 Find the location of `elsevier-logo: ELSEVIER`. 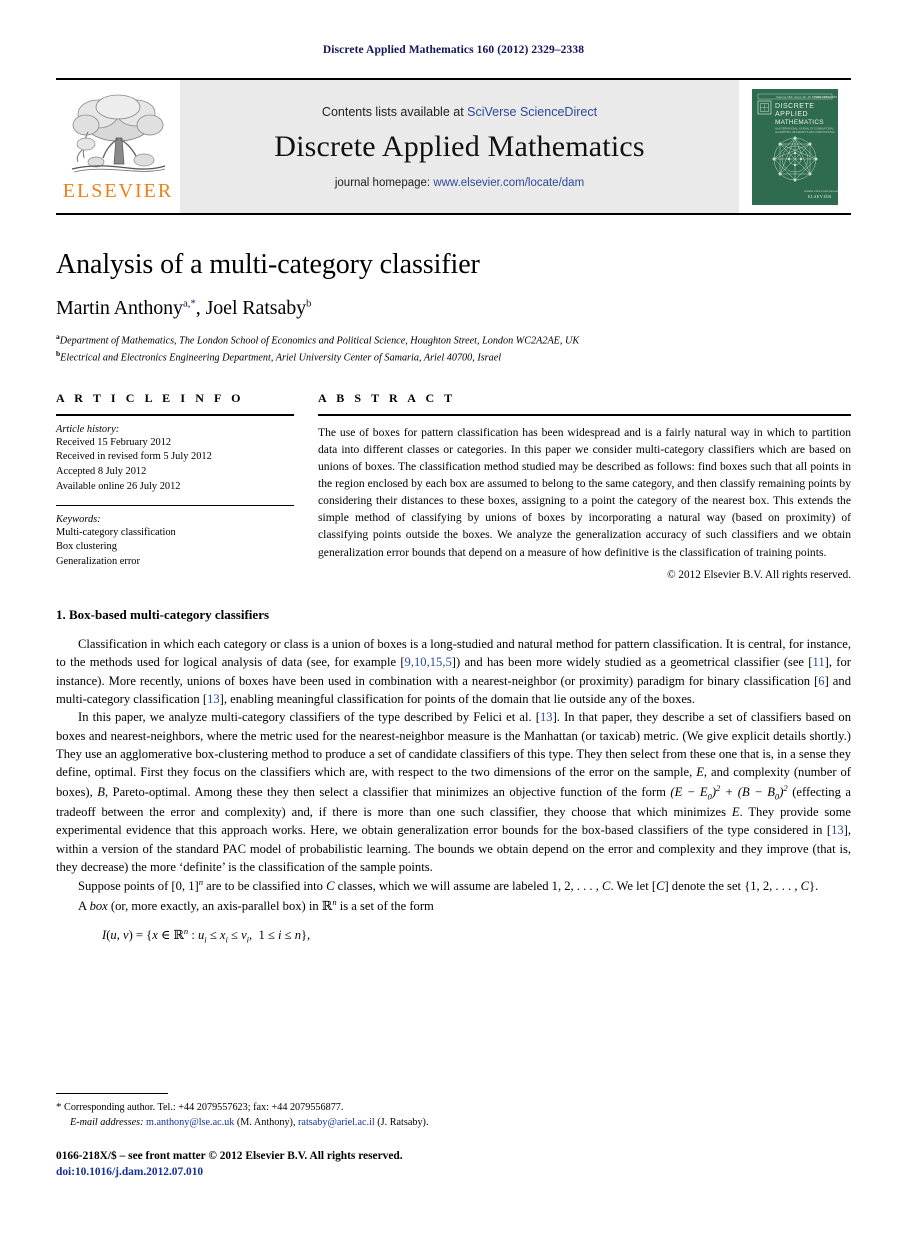

elsevier-logo: ELSEVIER is located at coordinates (118, 146).